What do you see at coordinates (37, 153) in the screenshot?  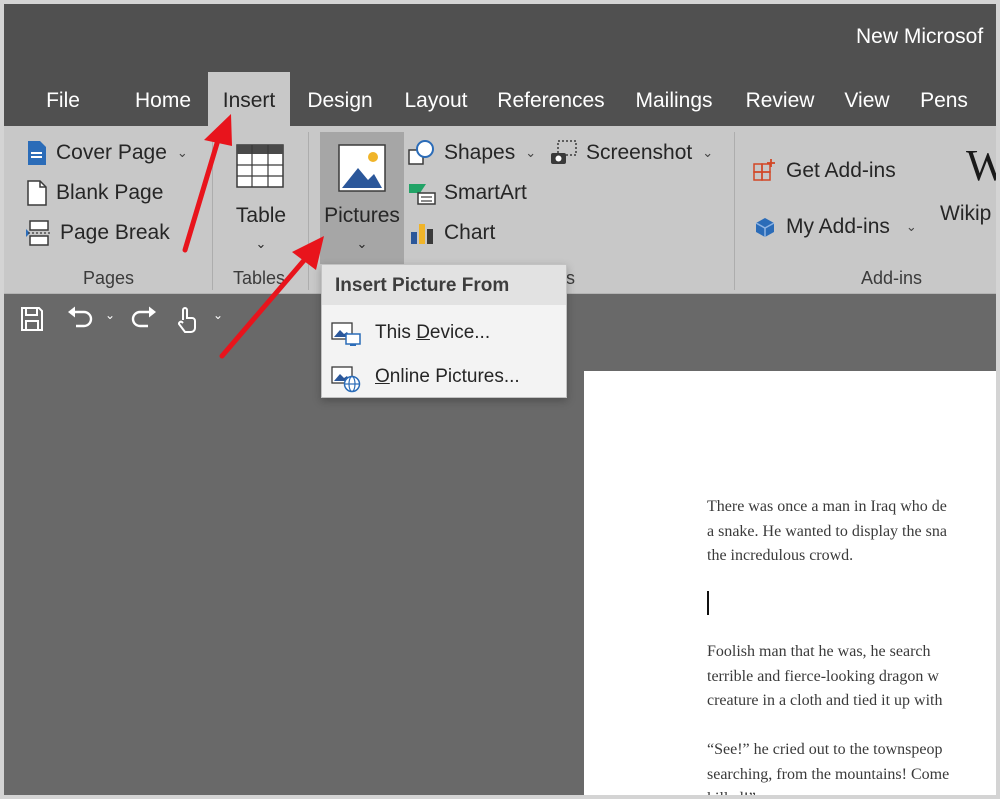 I see `cover-page-icon` at bounding box center [37, 153].